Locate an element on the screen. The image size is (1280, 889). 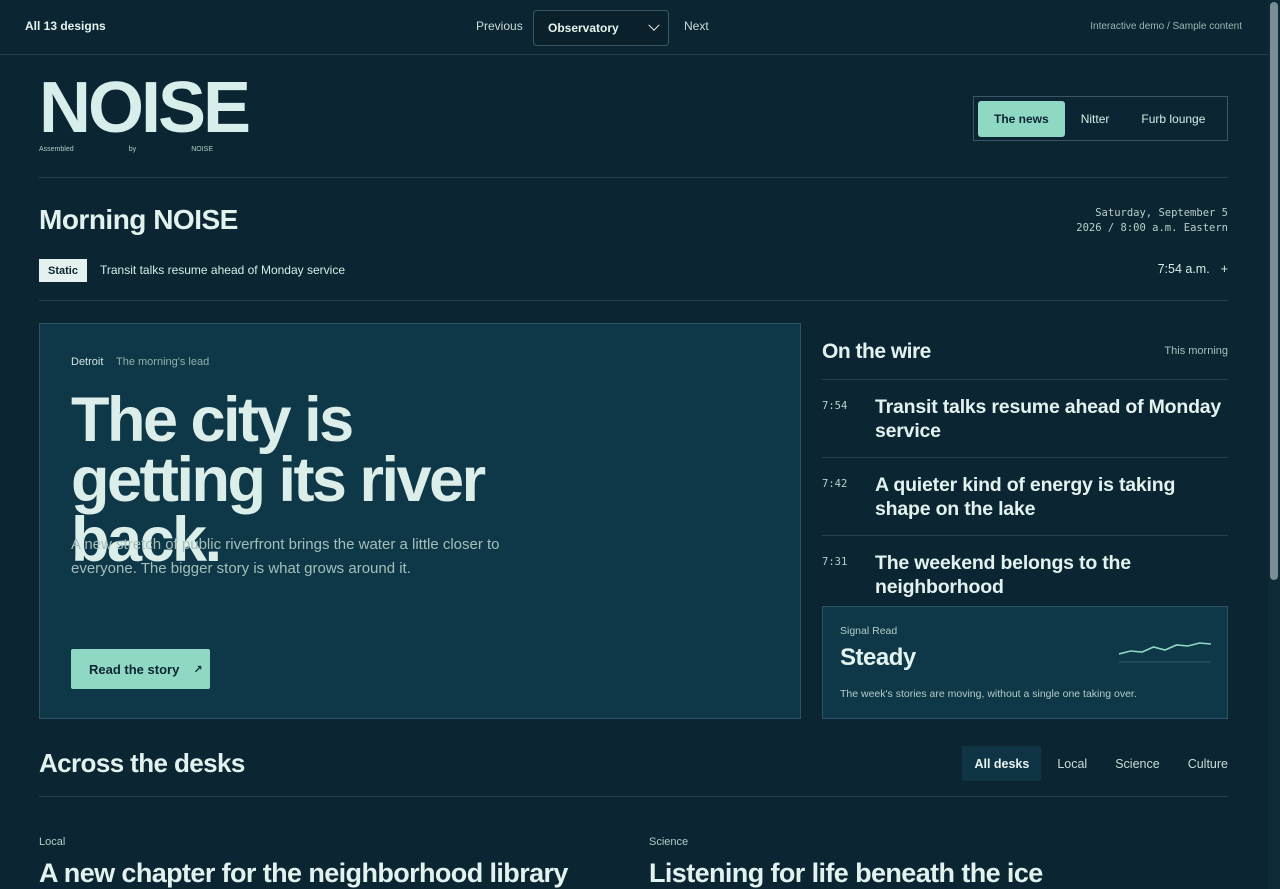
story-desk-label: Science is located at coordinates (669, 842).